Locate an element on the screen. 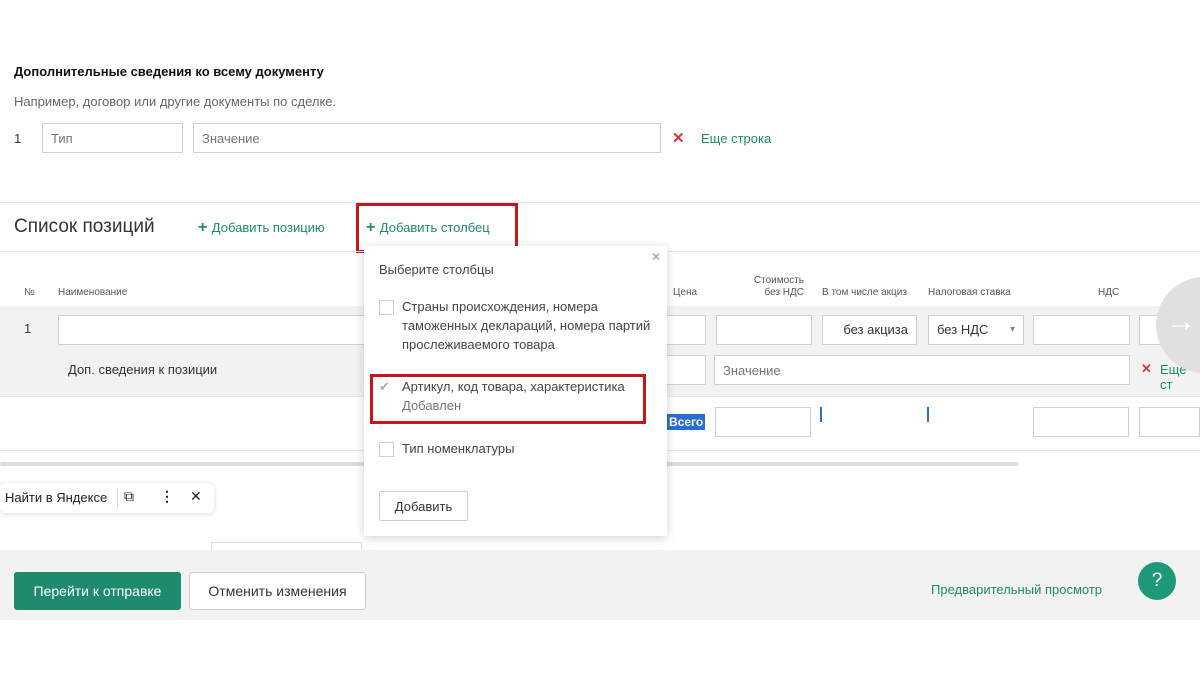  add-more-row-link: Еще строка is located at coordinates (736, 138).